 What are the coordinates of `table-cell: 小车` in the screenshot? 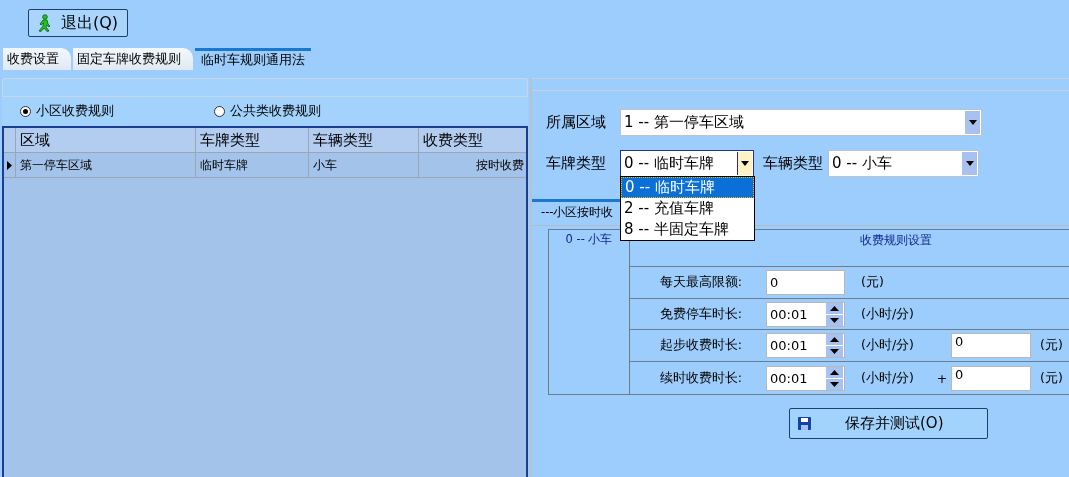 It's located at (364, 165).